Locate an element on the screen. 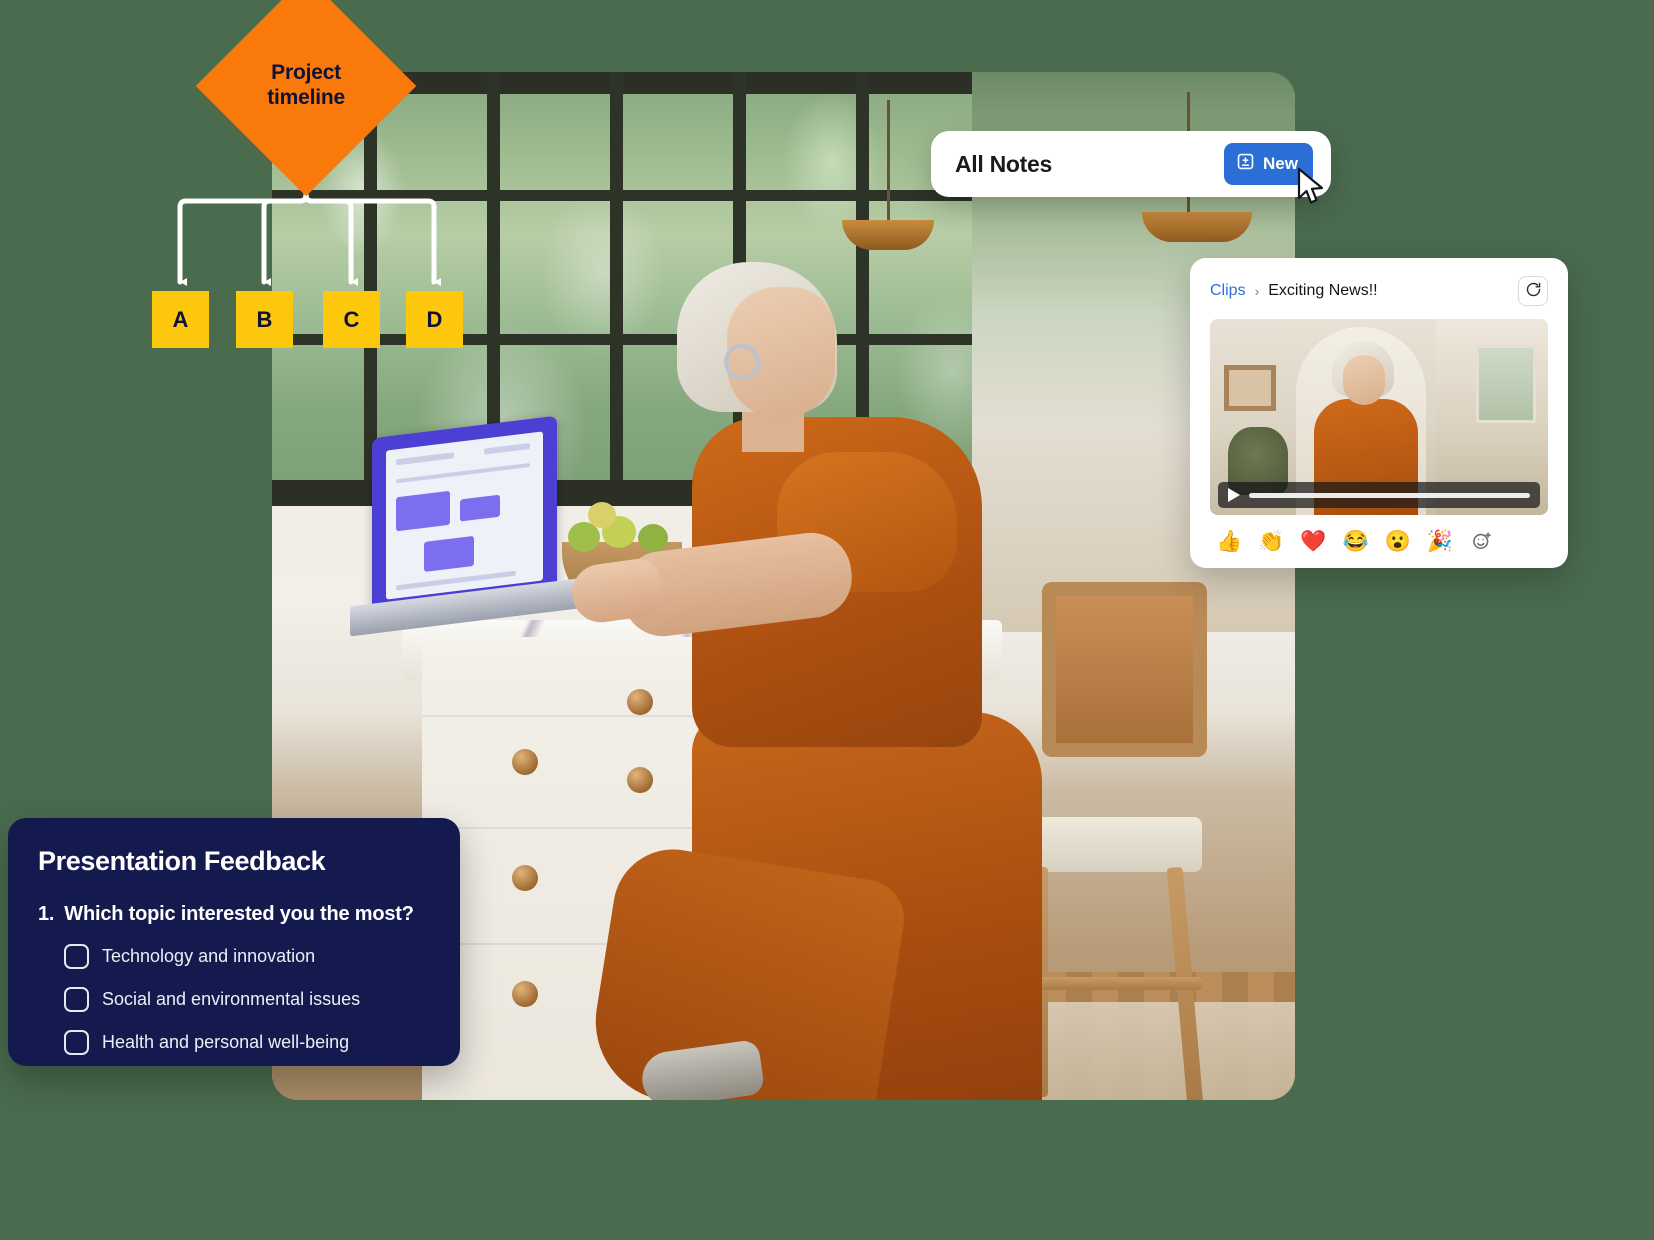 This screenshot has width=1654, height=1240. all-notes-title: All Notes is located at coordinates (1003, 163).